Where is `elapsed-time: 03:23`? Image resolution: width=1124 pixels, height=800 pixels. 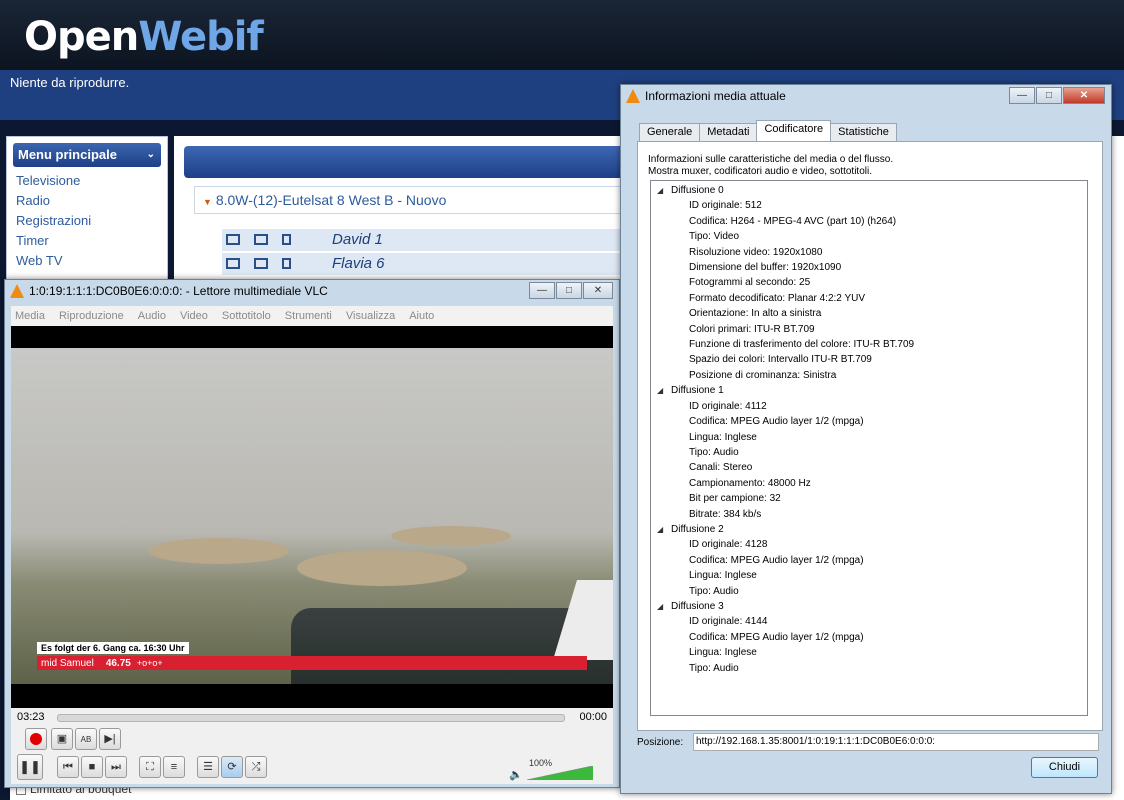 elapsed-time: 03:23 is located at coordinates (31, 717).